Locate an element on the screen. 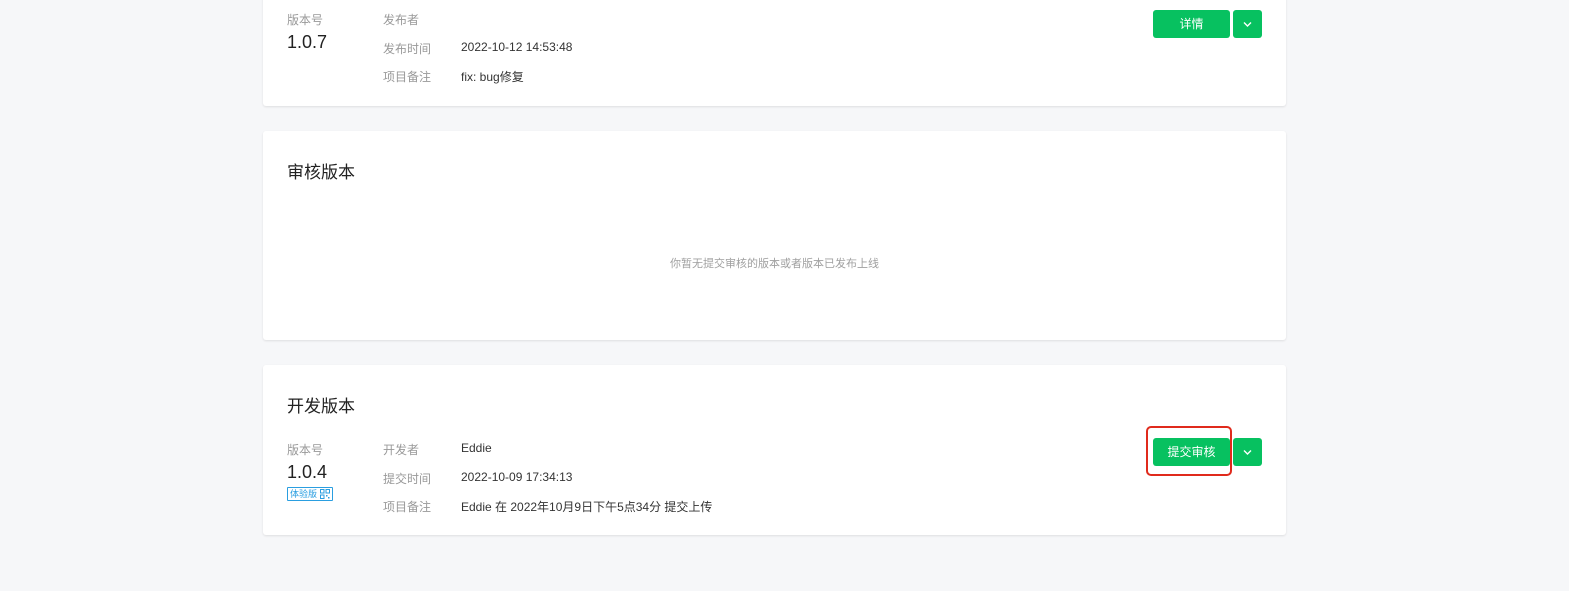 This screenshot has height=591, width=1569. experience-version-tag: 体验版 is located at coordinates (310, 494).